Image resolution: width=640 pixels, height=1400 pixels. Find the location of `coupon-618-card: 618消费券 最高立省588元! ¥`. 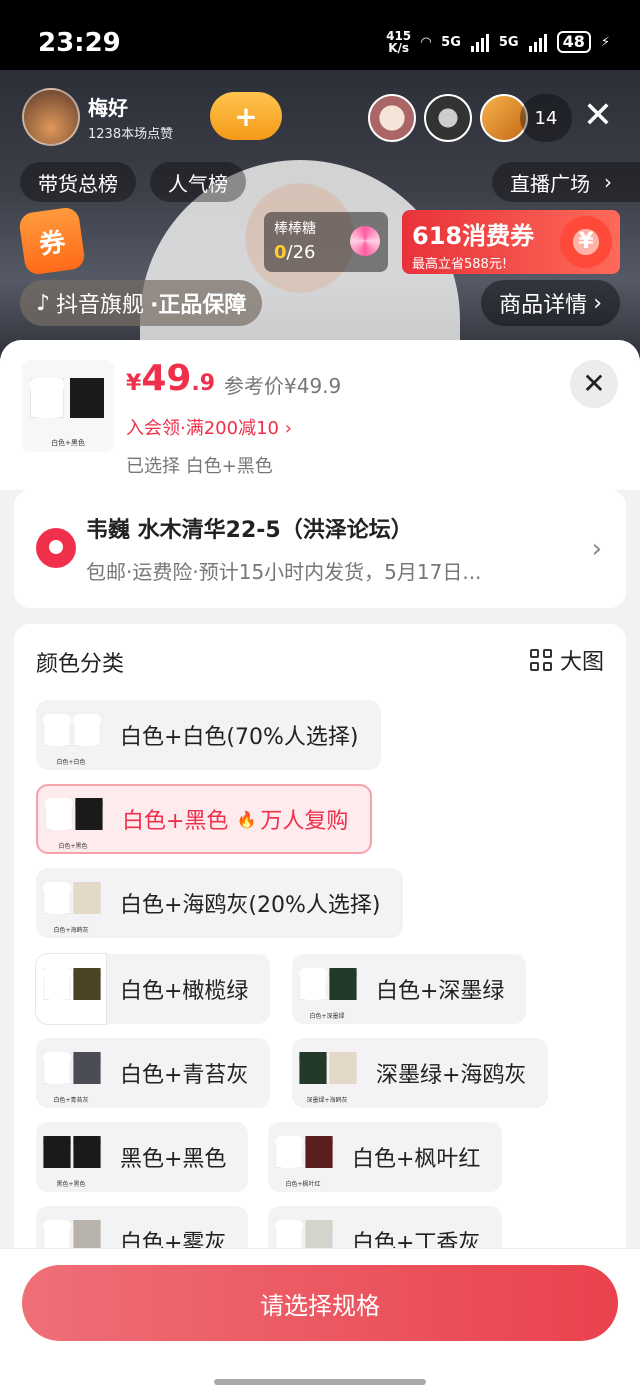

coupon-618-card: 618消费券 最高立省588元! ¥ is located at coordinates (511, 242).